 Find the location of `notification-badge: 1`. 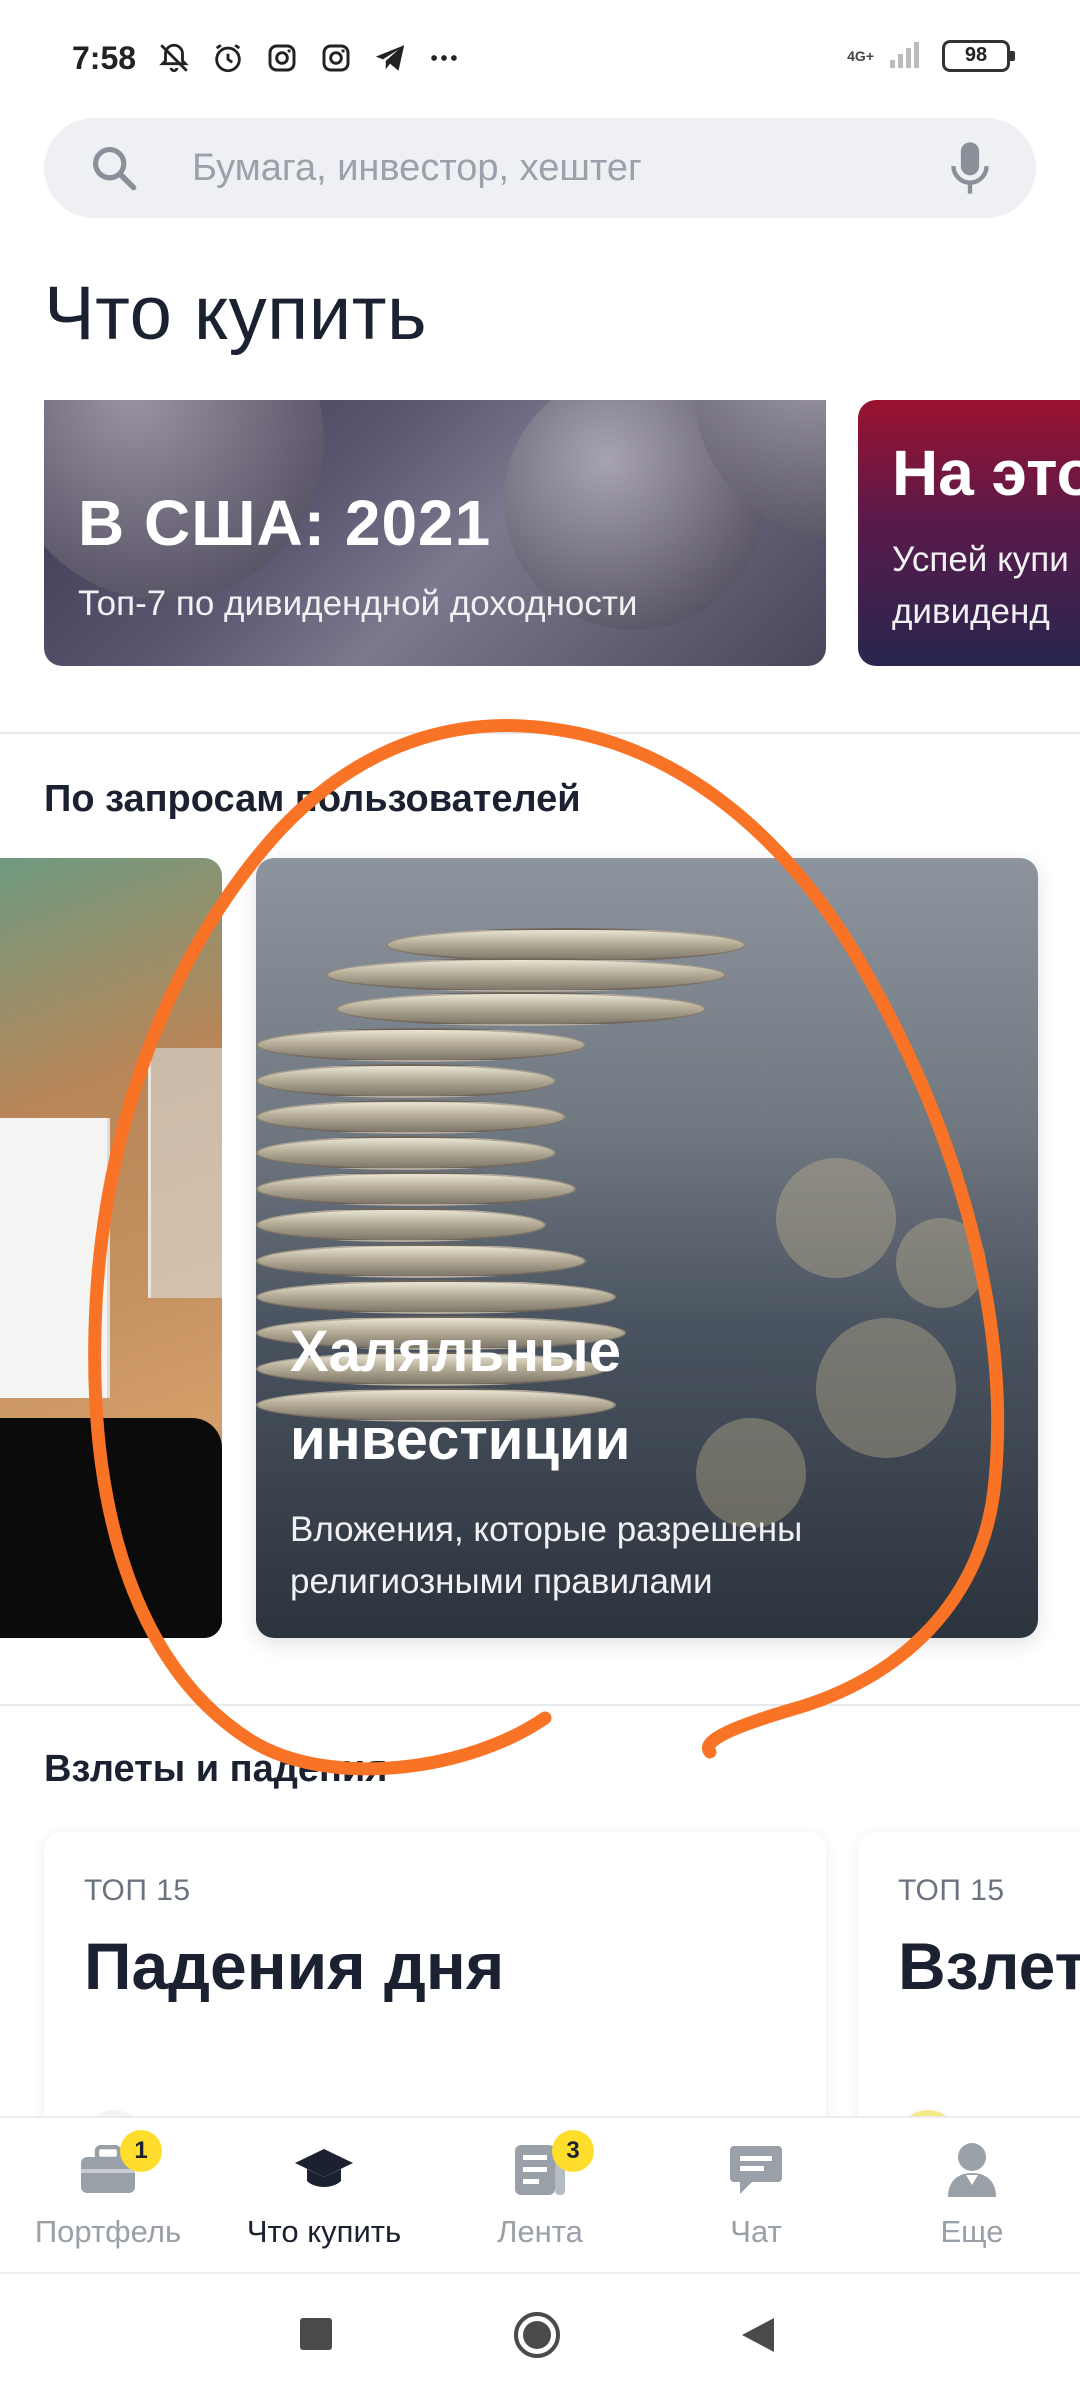

notification-badge: 1 is located at coordinates (141, 2151).